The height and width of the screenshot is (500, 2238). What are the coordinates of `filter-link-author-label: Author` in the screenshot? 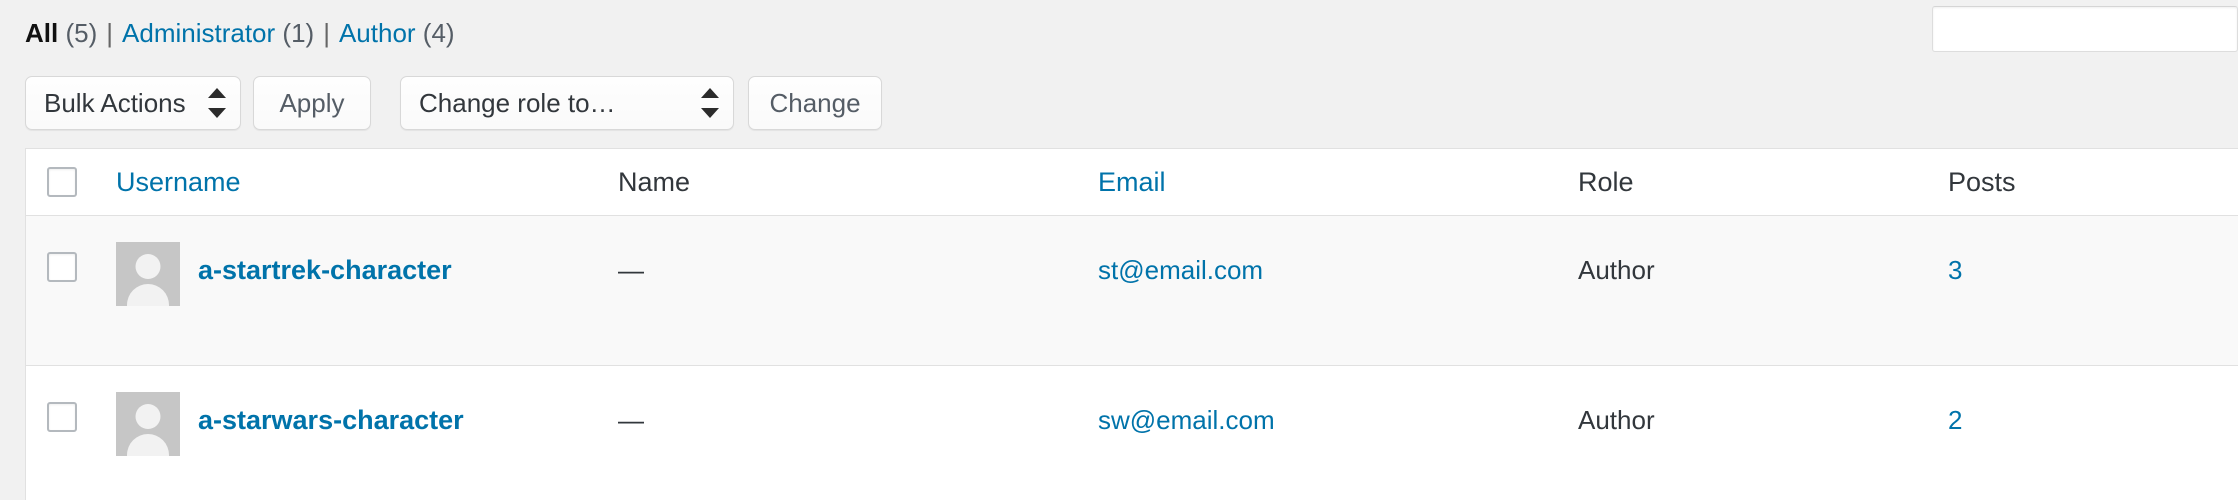 It's located at (377, 33).